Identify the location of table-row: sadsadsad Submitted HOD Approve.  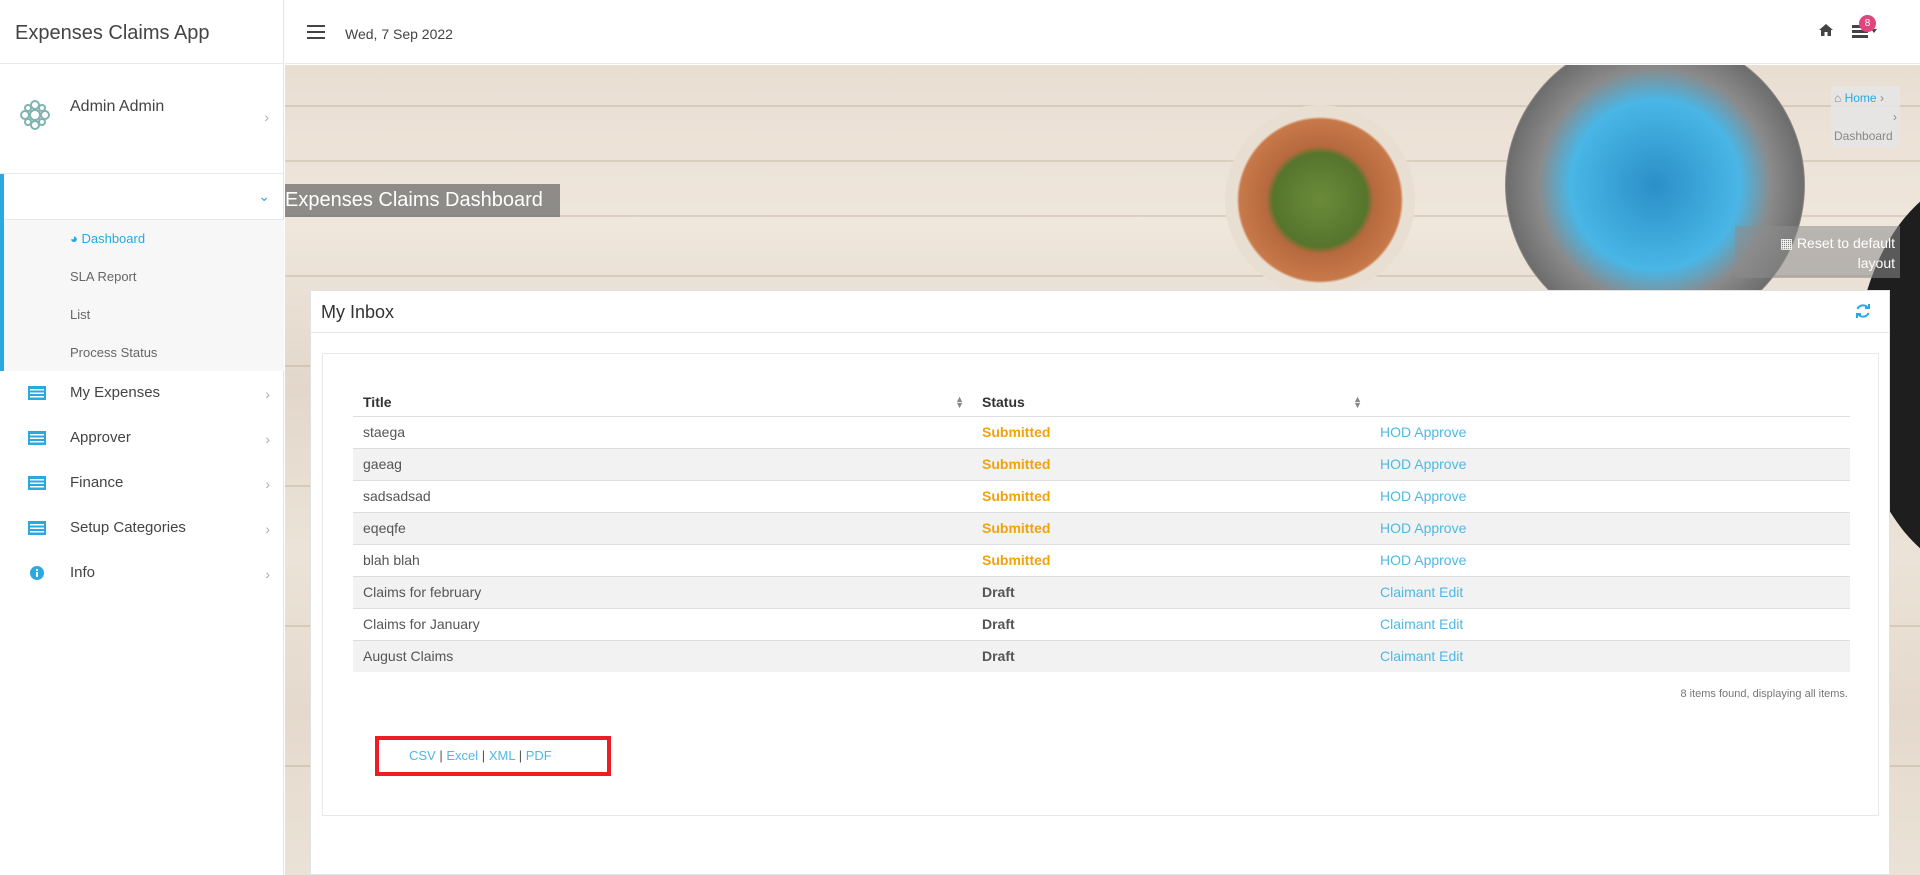
(1101, 495).